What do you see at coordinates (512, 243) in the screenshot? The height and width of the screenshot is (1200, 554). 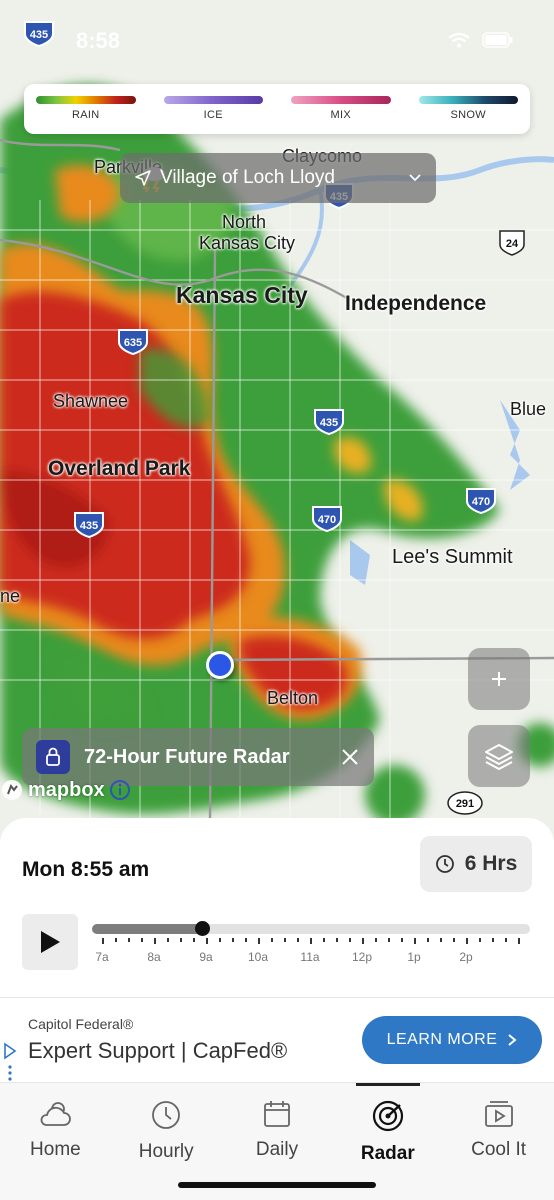 I see `us-route-shield-icon: 24` at bounding box center [512, 243].